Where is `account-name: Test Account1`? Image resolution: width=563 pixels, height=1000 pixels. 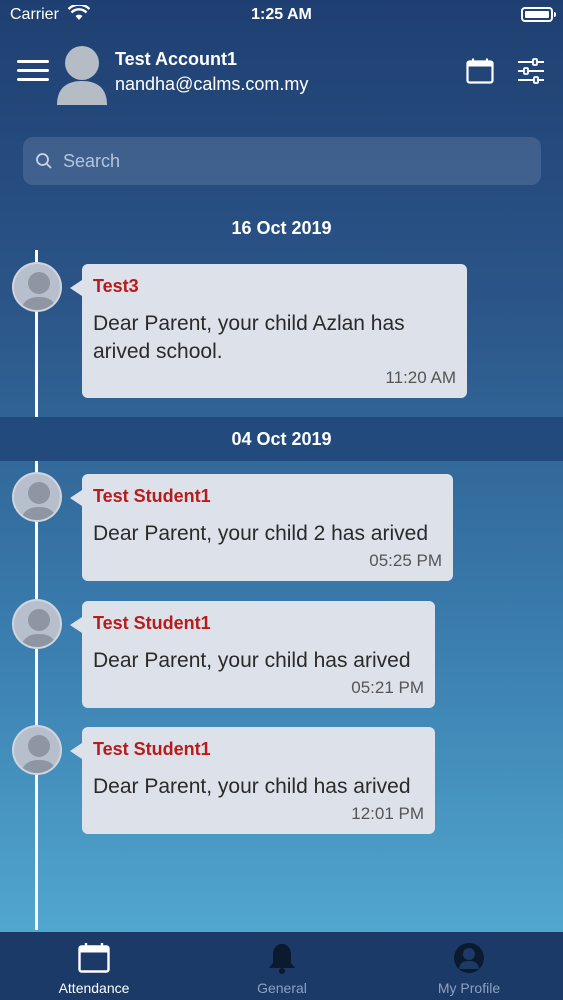
account-name: Test Account1 is located at coordinates (176, 59).